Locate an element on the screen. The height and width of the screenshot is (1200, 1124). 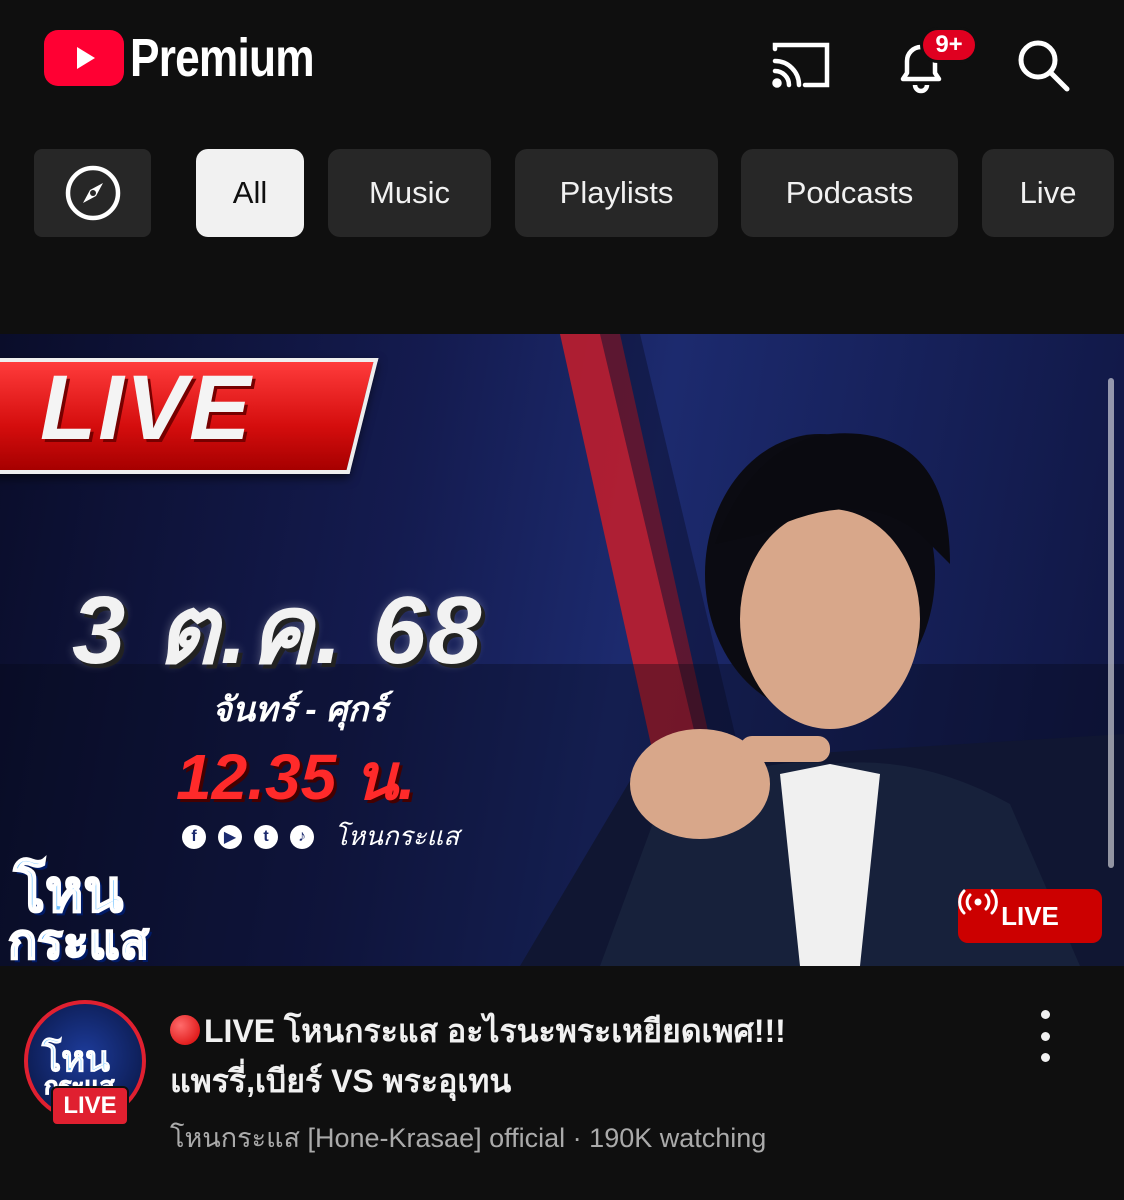
live-status-badge: LIVE is located at coordinates (1030, 916).